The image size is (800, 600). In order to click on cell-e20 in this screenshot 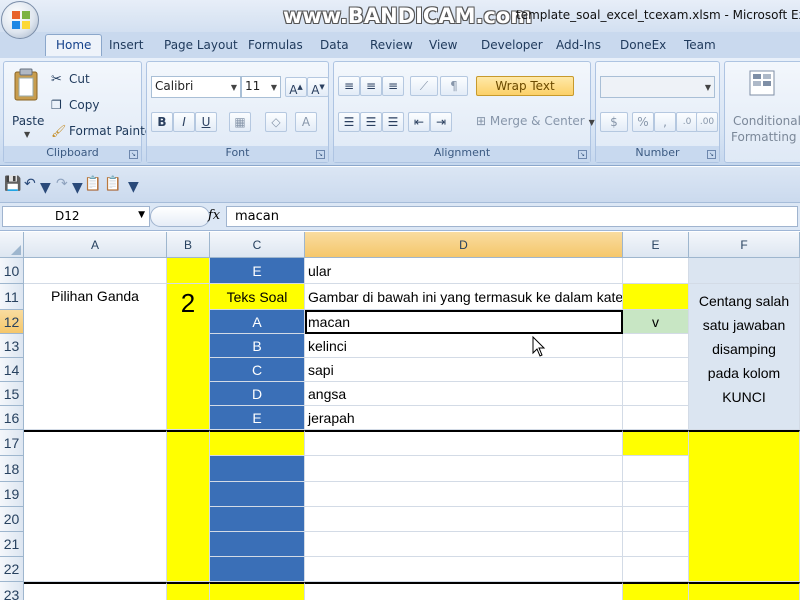, I will do `click(656, 519)`.